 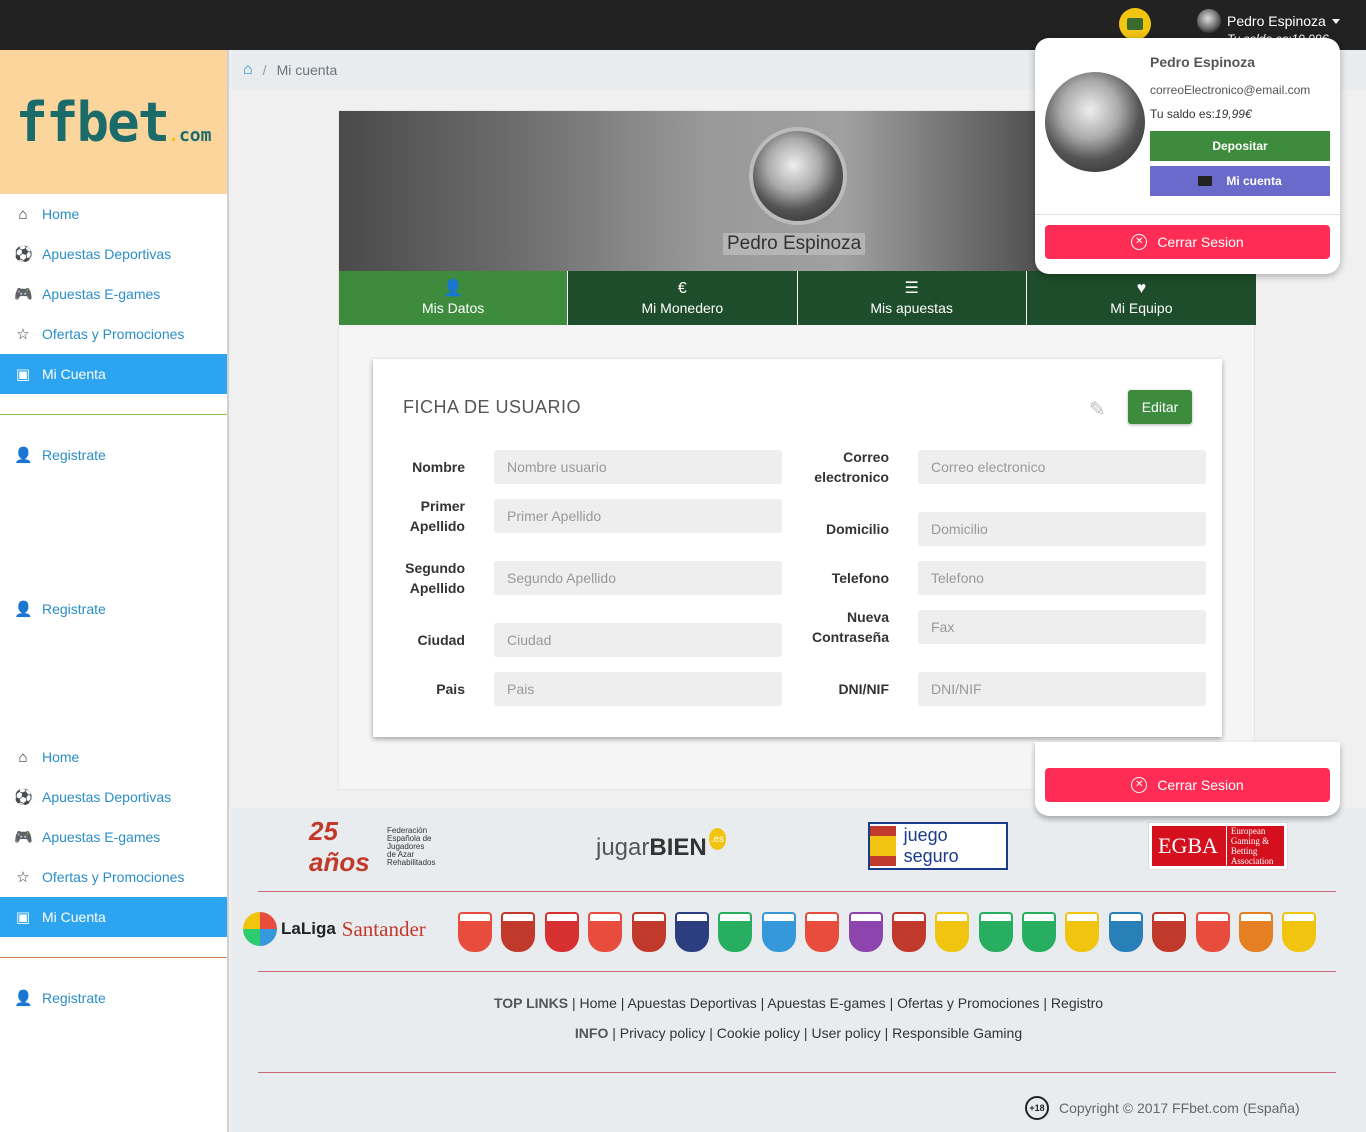 What do you see at coordinates (438, 467) in the screenshot?
I see `field-label: Nombre` at bounding box center [438, 467].